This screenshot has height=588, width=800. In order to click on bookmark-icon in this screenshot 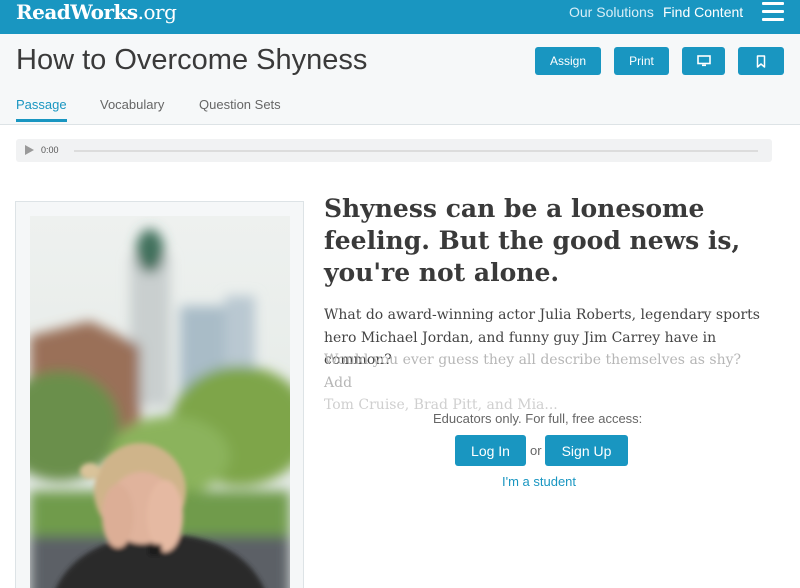, I will do `click(761, 61)`.